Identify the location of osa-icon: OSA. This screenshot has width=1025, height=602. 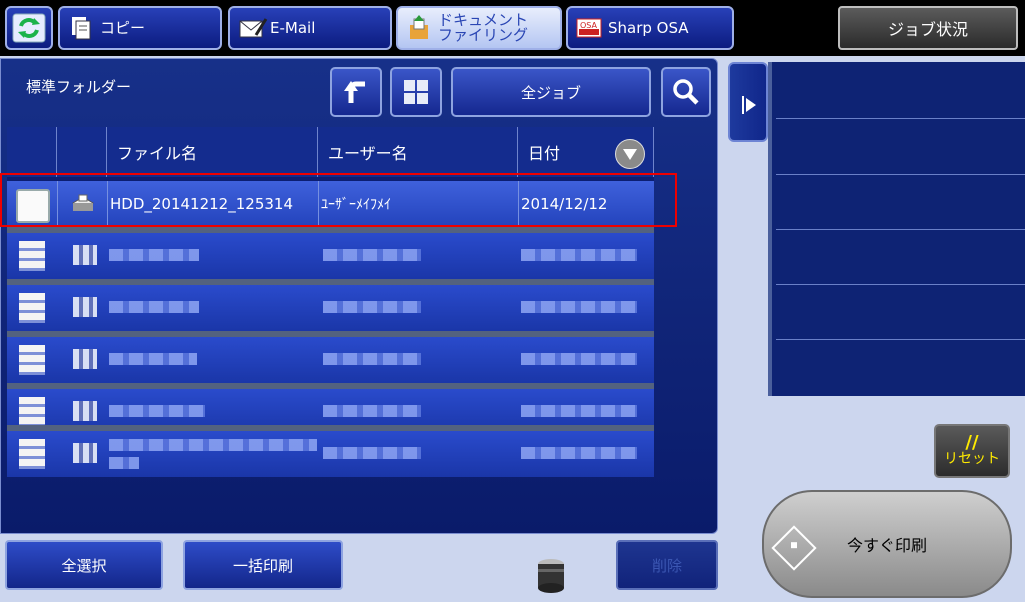
(589, 28).